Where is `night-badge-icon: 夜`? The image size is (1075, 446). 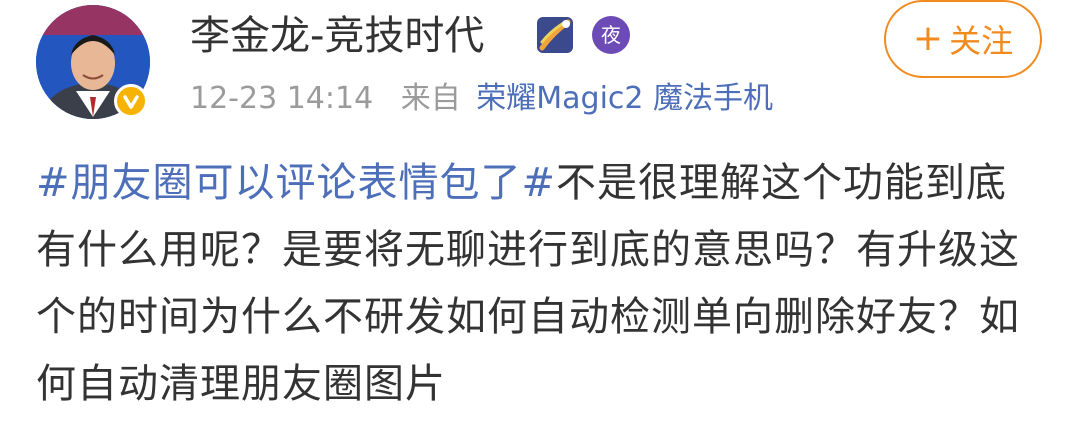
night-badge-icon: 夜 is located at coordinates (611, 35).